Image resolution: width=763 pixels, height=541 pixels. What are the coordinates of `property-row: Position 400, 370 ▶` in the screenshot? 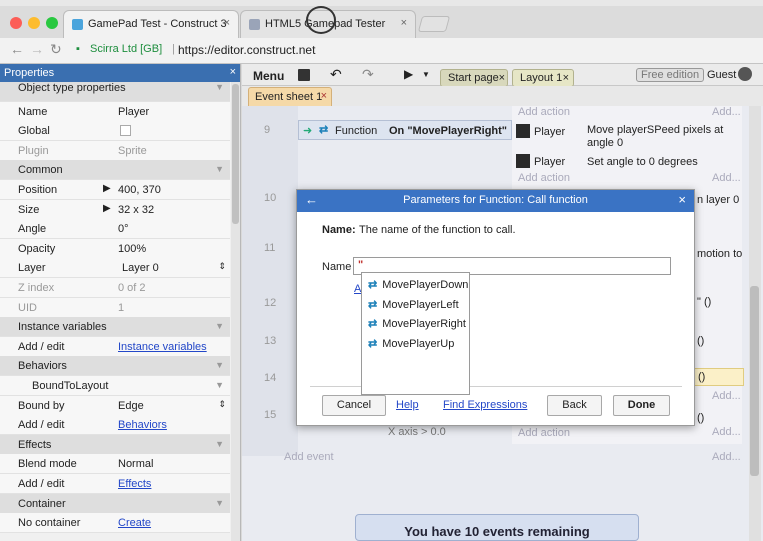 It's located at (115, 190).